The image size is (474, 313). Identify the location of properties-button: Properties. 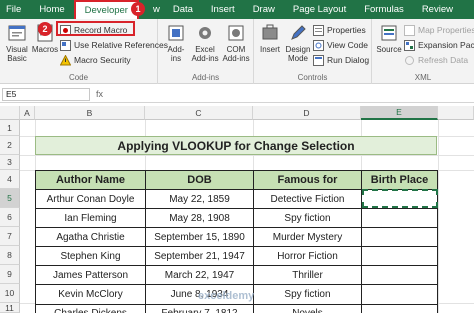
(339, 30).